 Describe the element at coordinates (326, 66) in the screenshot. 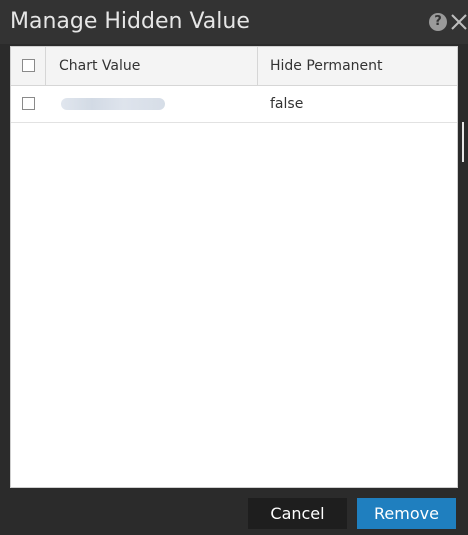

I see `column-header-hide-permanent: Hide Permanent` at that location.